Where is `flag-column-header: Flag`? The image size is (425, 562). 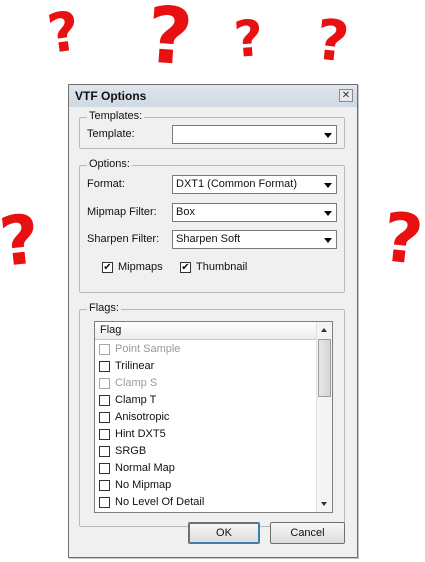
flag-column-header: Flag is located at coordinates (205, 331).